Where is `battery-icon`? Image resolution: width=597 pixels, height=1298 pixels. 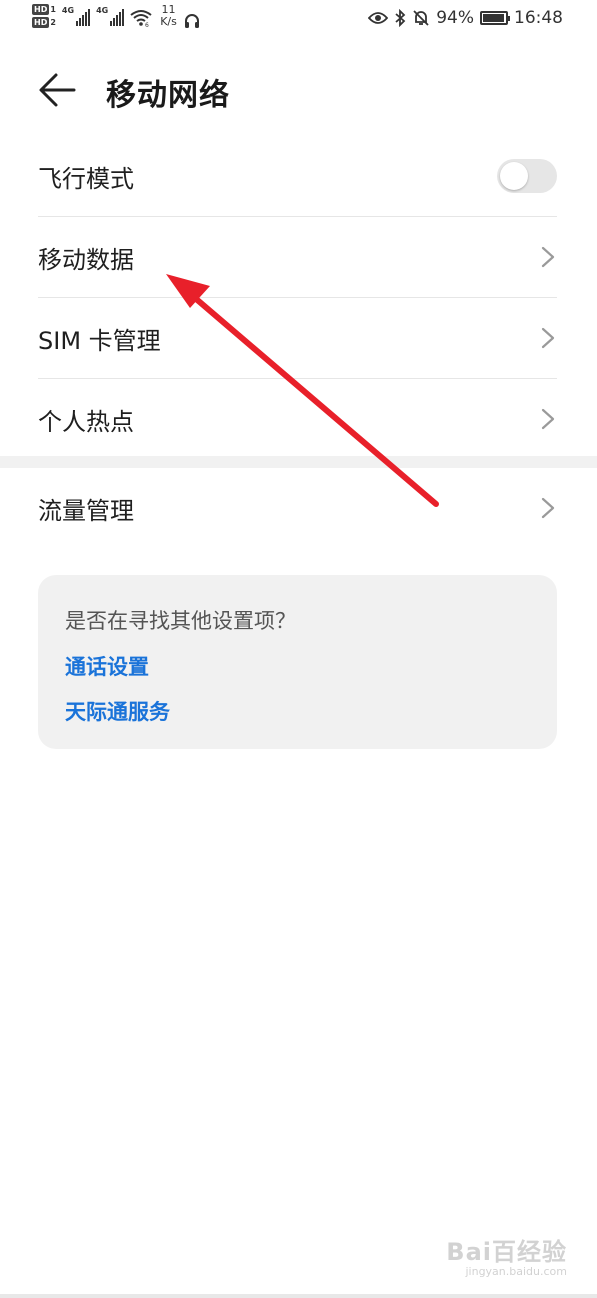
battery-icon is located at coordinates (495, 18).